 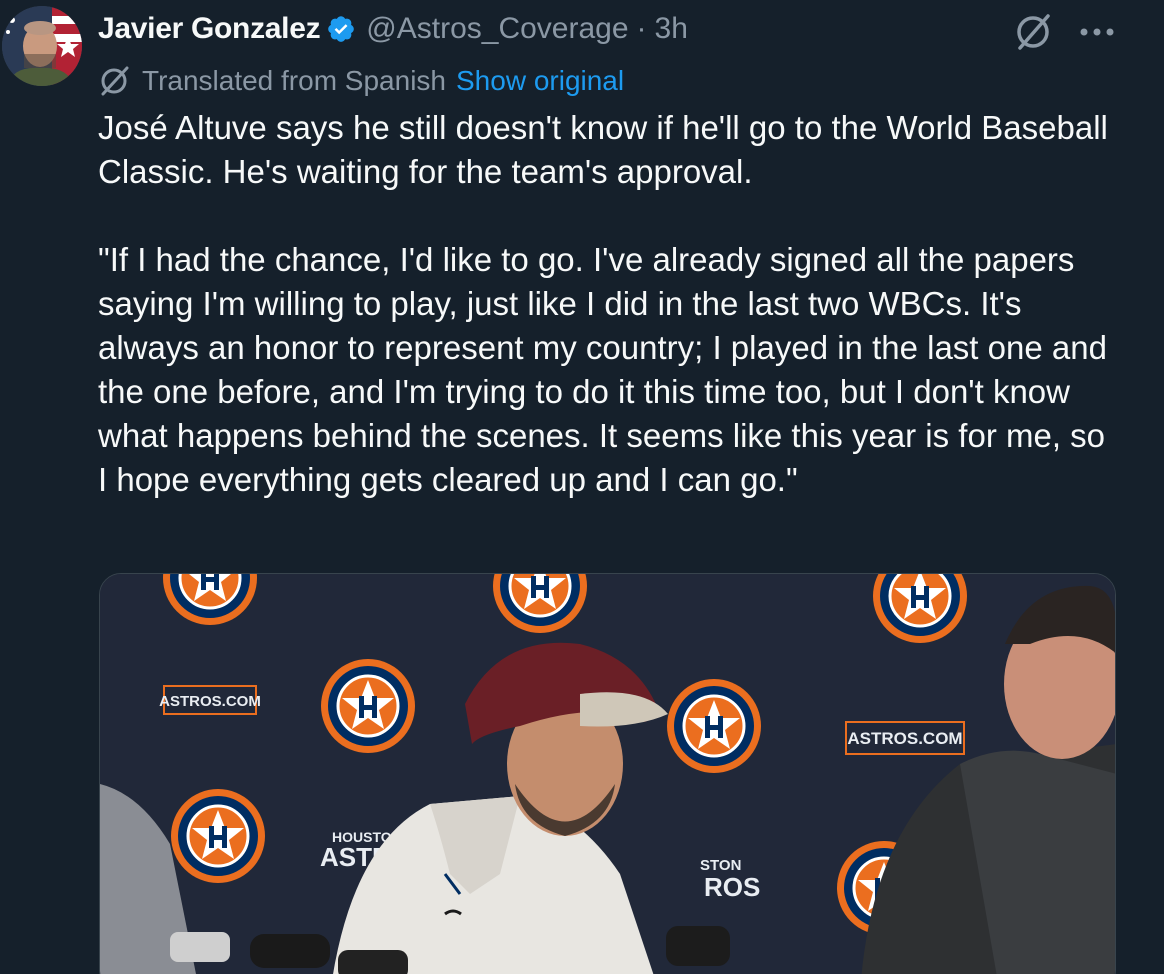 I want to click on verified-badge-icon, so click(x=341, y=29).